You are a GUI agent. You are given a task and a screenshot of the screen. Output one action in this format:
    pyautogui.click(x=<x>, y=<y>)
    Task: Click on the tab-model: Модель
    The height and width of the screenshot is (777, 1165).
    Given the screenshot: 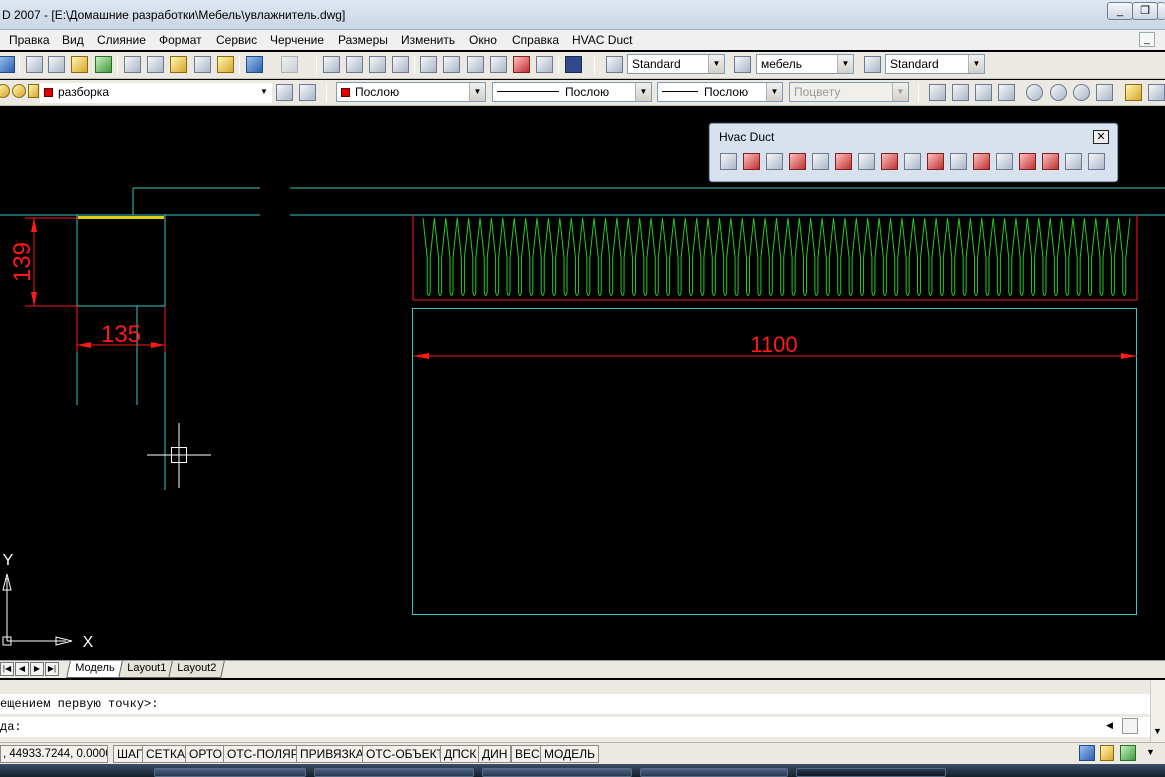 What is the action you would take?
    pyautogui.click(x=95, y=669)
    